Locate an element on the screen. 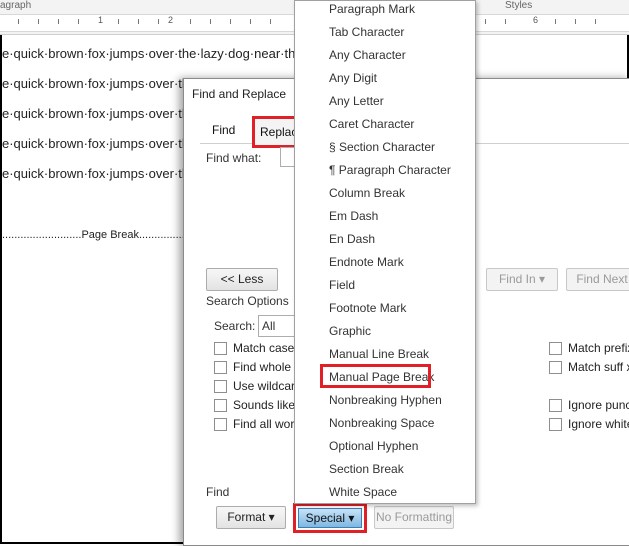  format-button: Format ▾ is located at coordinates (251, 517).